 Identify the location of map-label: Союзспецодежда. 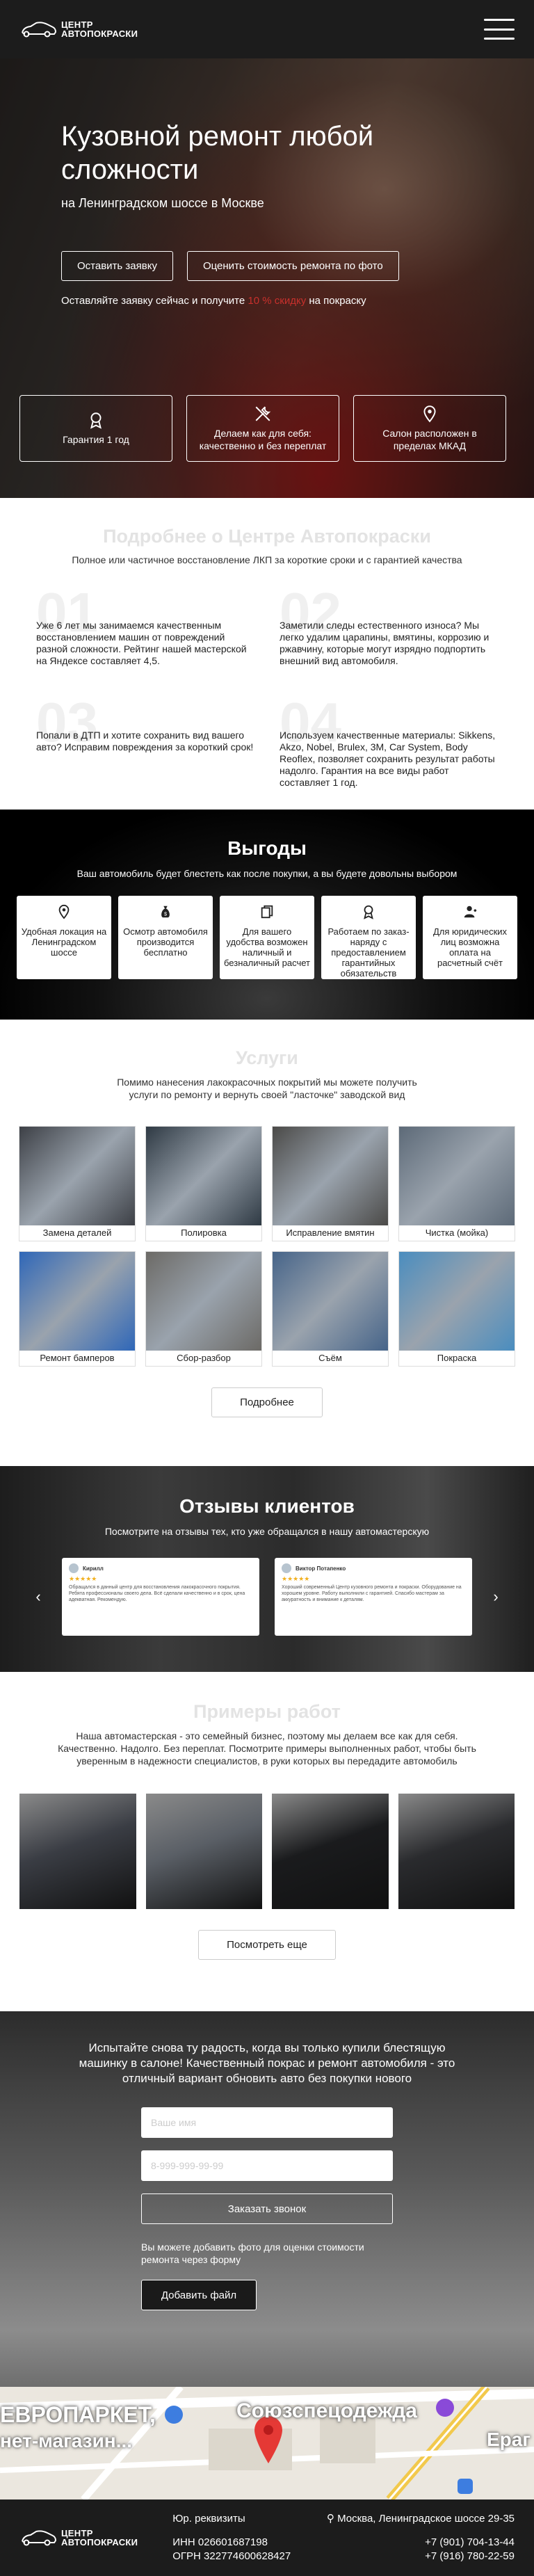
(326, 2410).